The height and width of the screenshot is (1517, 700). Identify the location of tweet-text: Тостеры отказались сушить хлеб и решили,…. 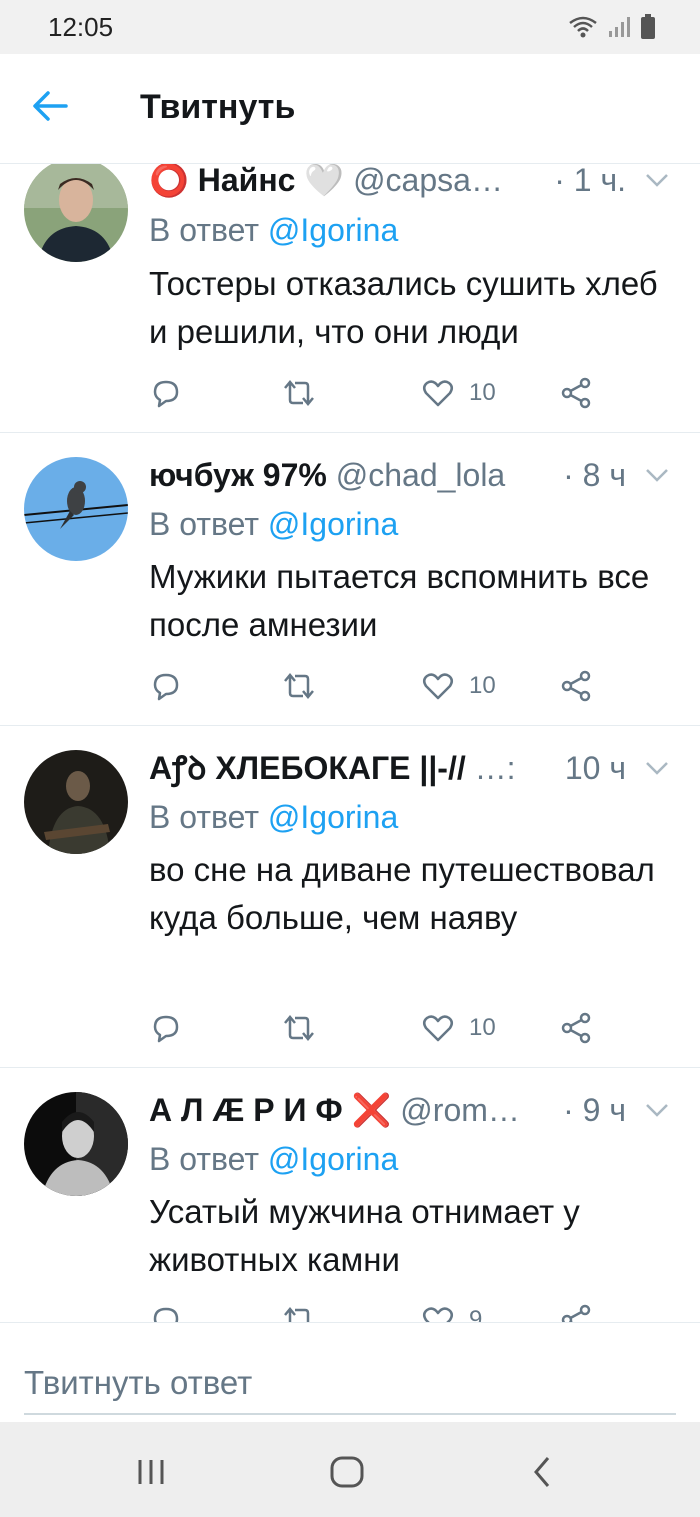
(403, 307).